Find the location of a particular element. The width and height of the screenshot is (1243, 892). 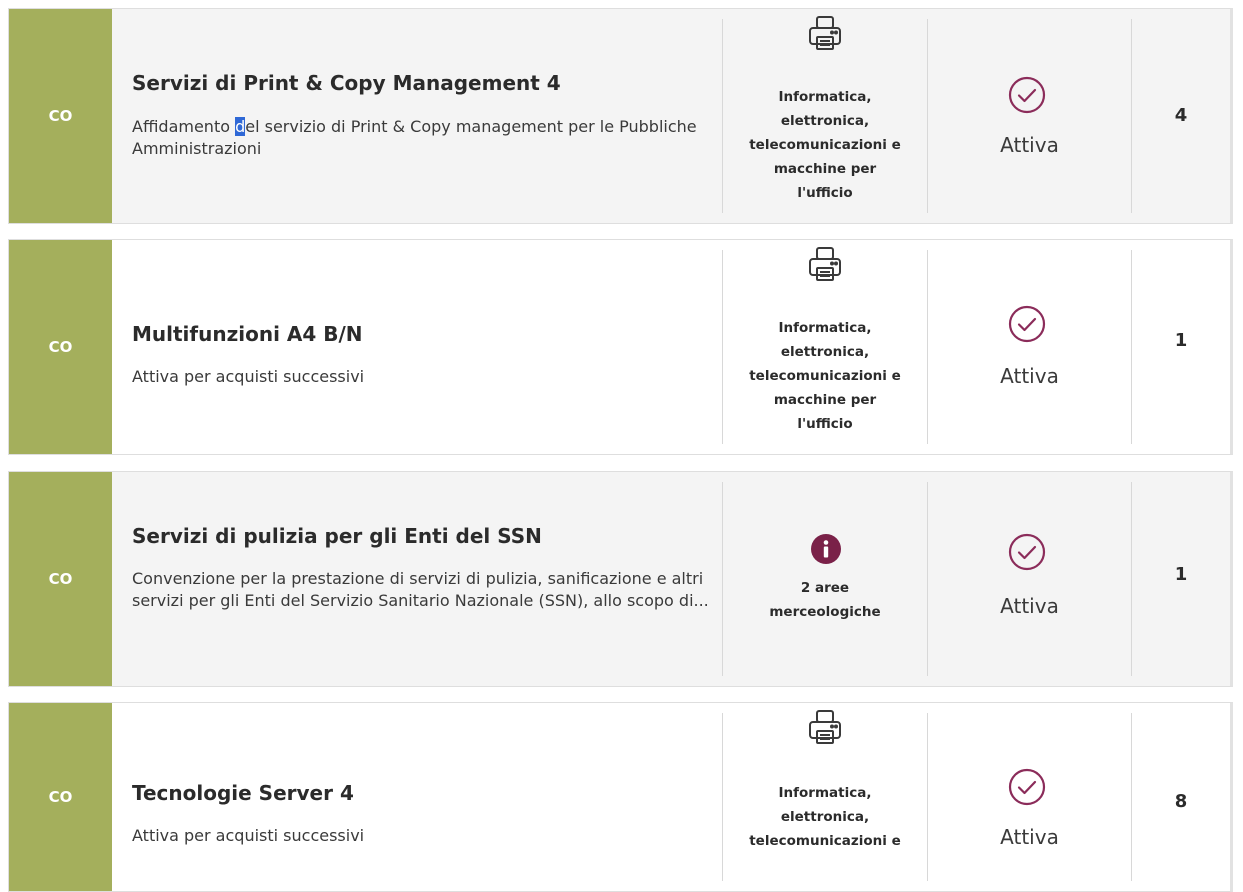

card-title: Servizi di Print & Copy Management 4 is located at coordinates (346, 83).